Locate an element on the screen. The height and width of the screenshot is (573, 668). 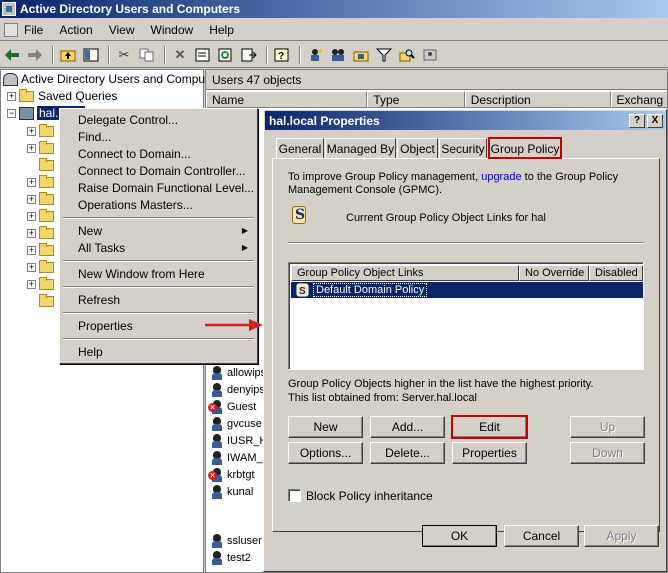
help-icon: ? is located at coordinates (282, 55).